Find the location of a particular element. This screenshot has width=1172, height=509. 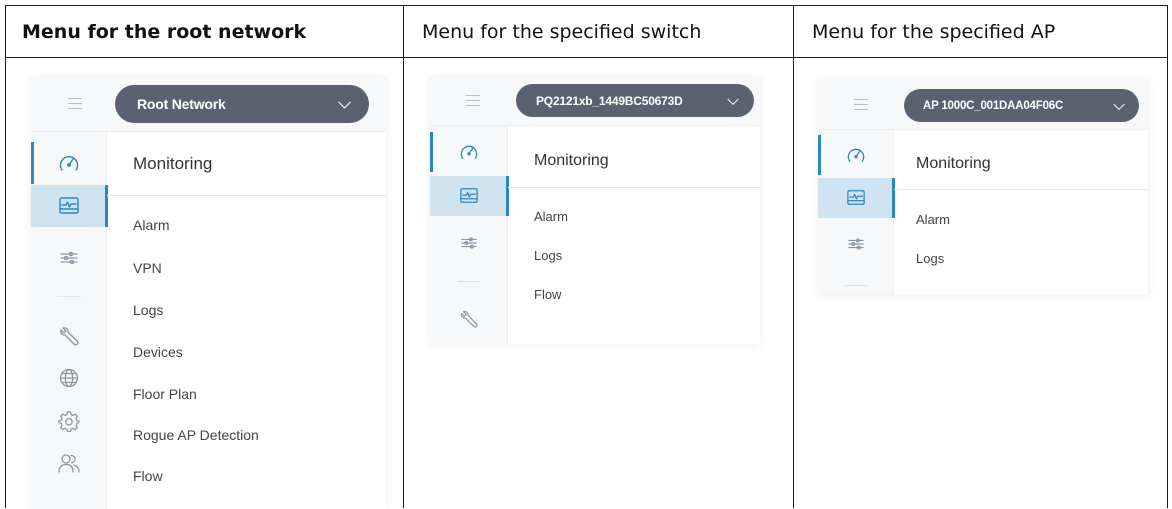

network-selector-label: AP 1000C_001DAA04F06C is located at coordinates (993, 105).